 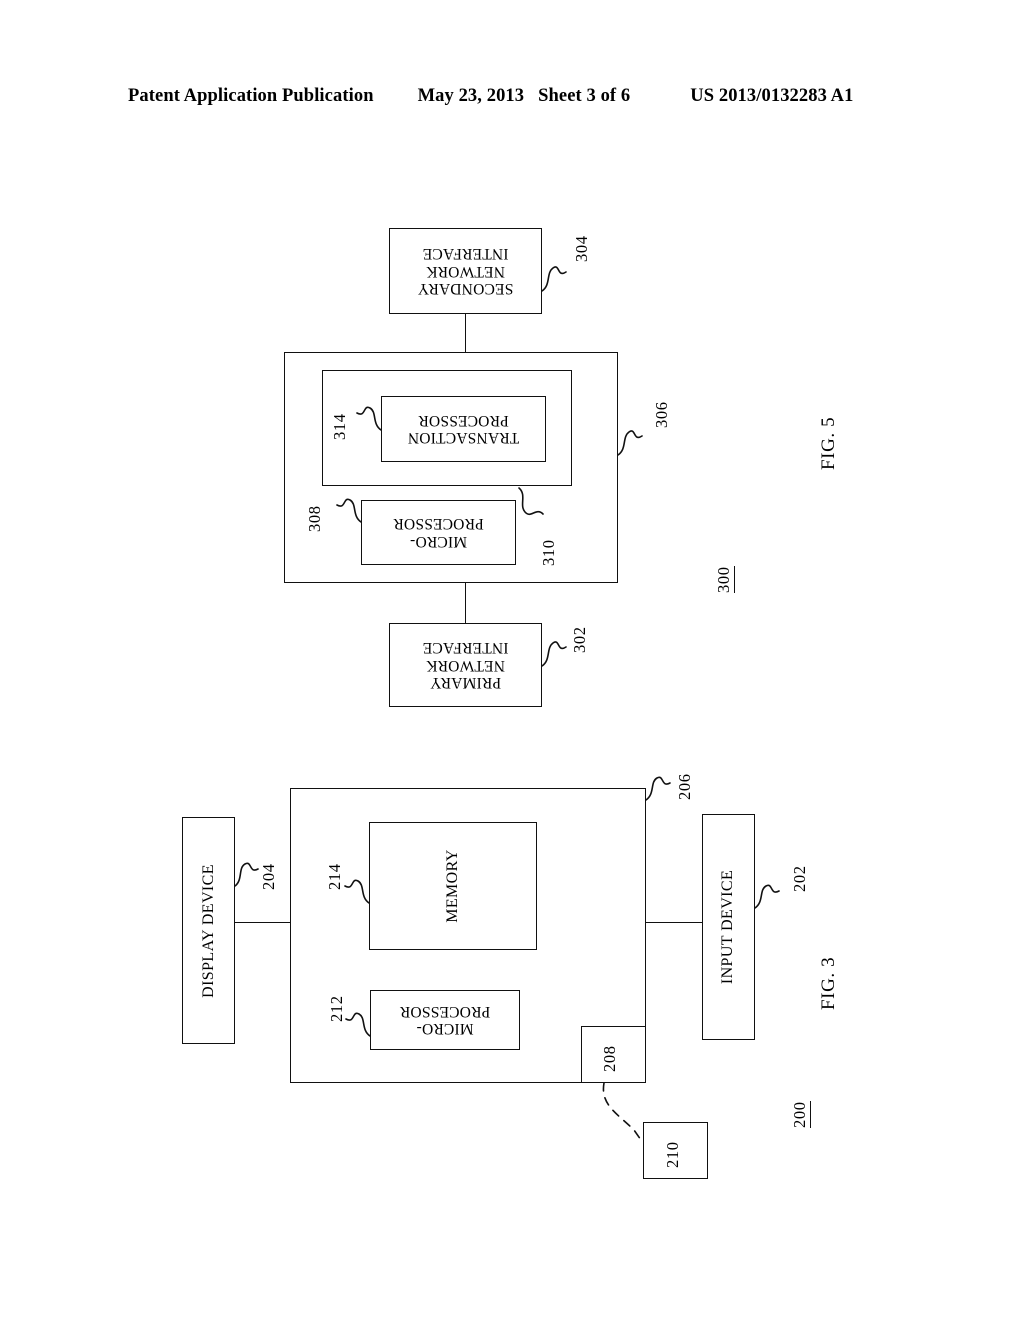 I want to click on publication-date: May 23, 2013, so click(x=471, y=96).